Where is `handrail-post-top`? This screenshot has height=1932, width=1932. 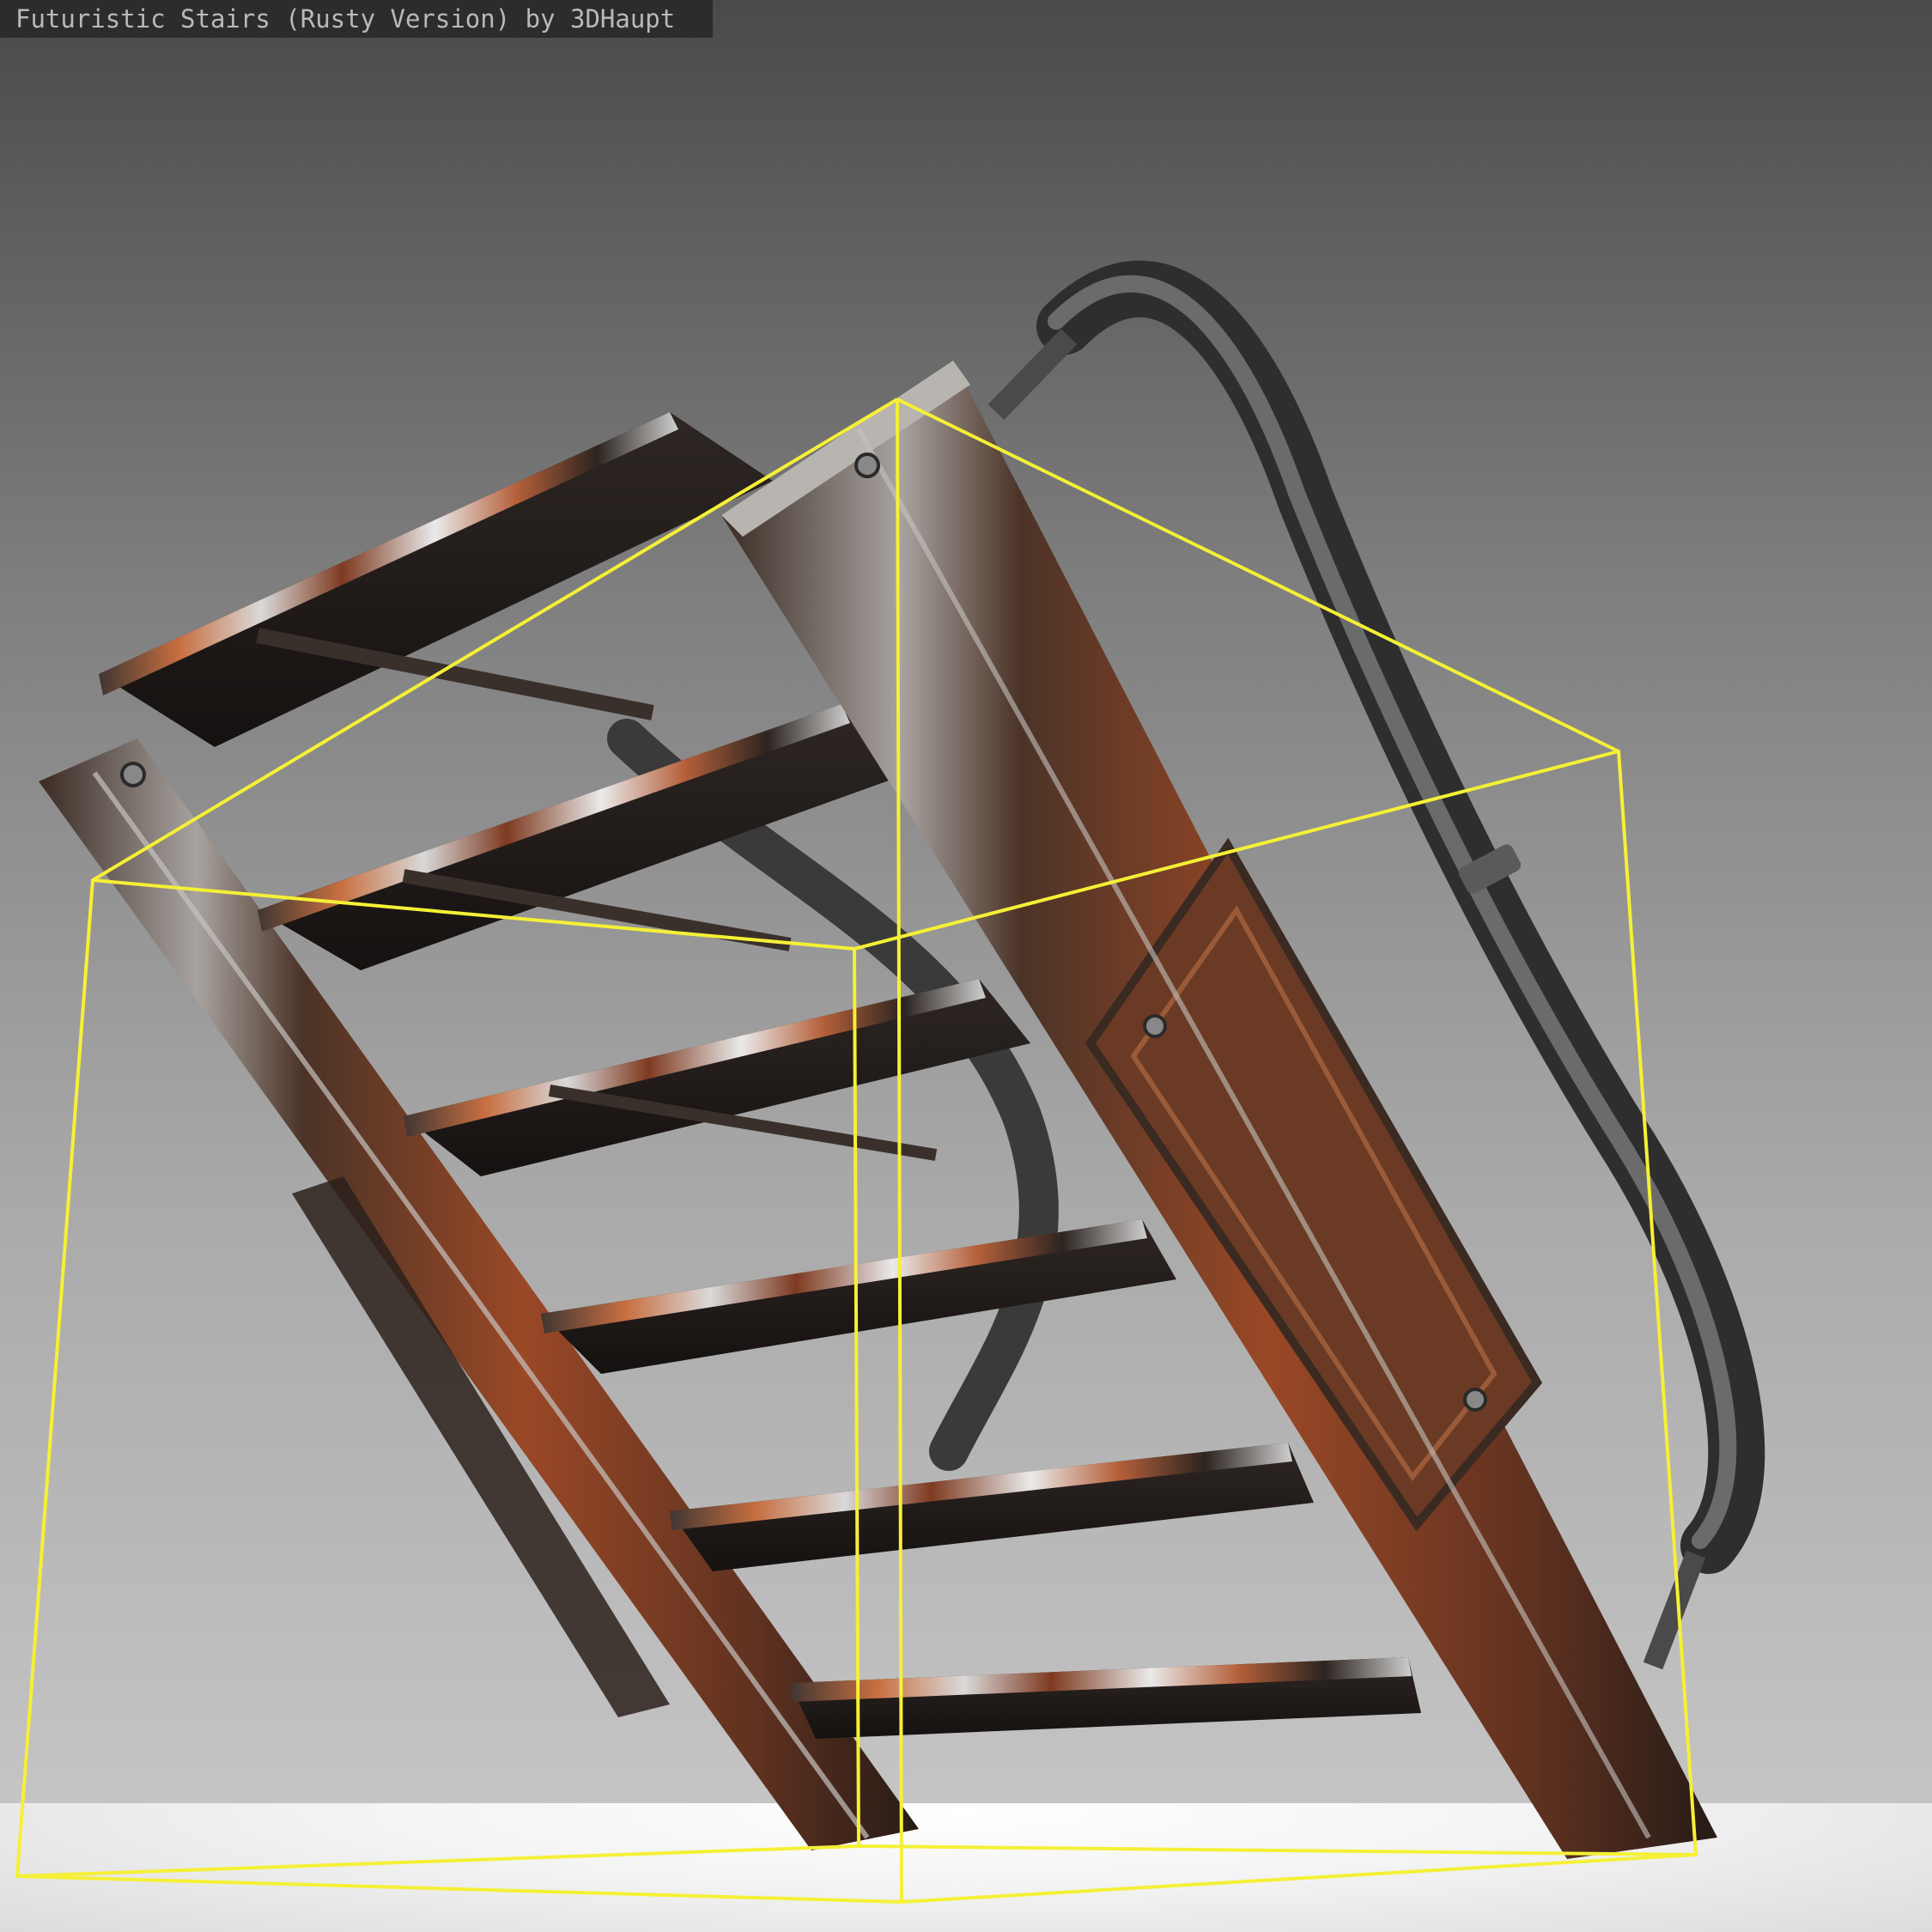 handrail-post-top is located at coordinates (1032, 375).